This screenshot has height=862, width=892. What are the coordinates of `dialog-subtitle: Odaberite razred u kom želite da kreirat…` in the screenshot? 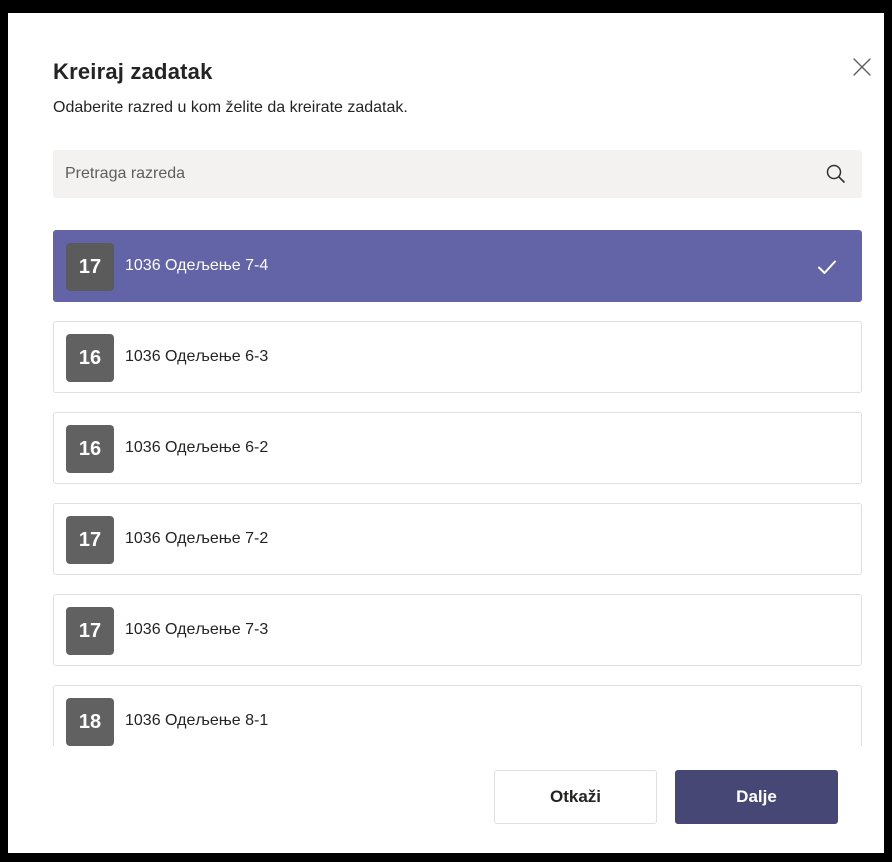 It's located at (230, 107).